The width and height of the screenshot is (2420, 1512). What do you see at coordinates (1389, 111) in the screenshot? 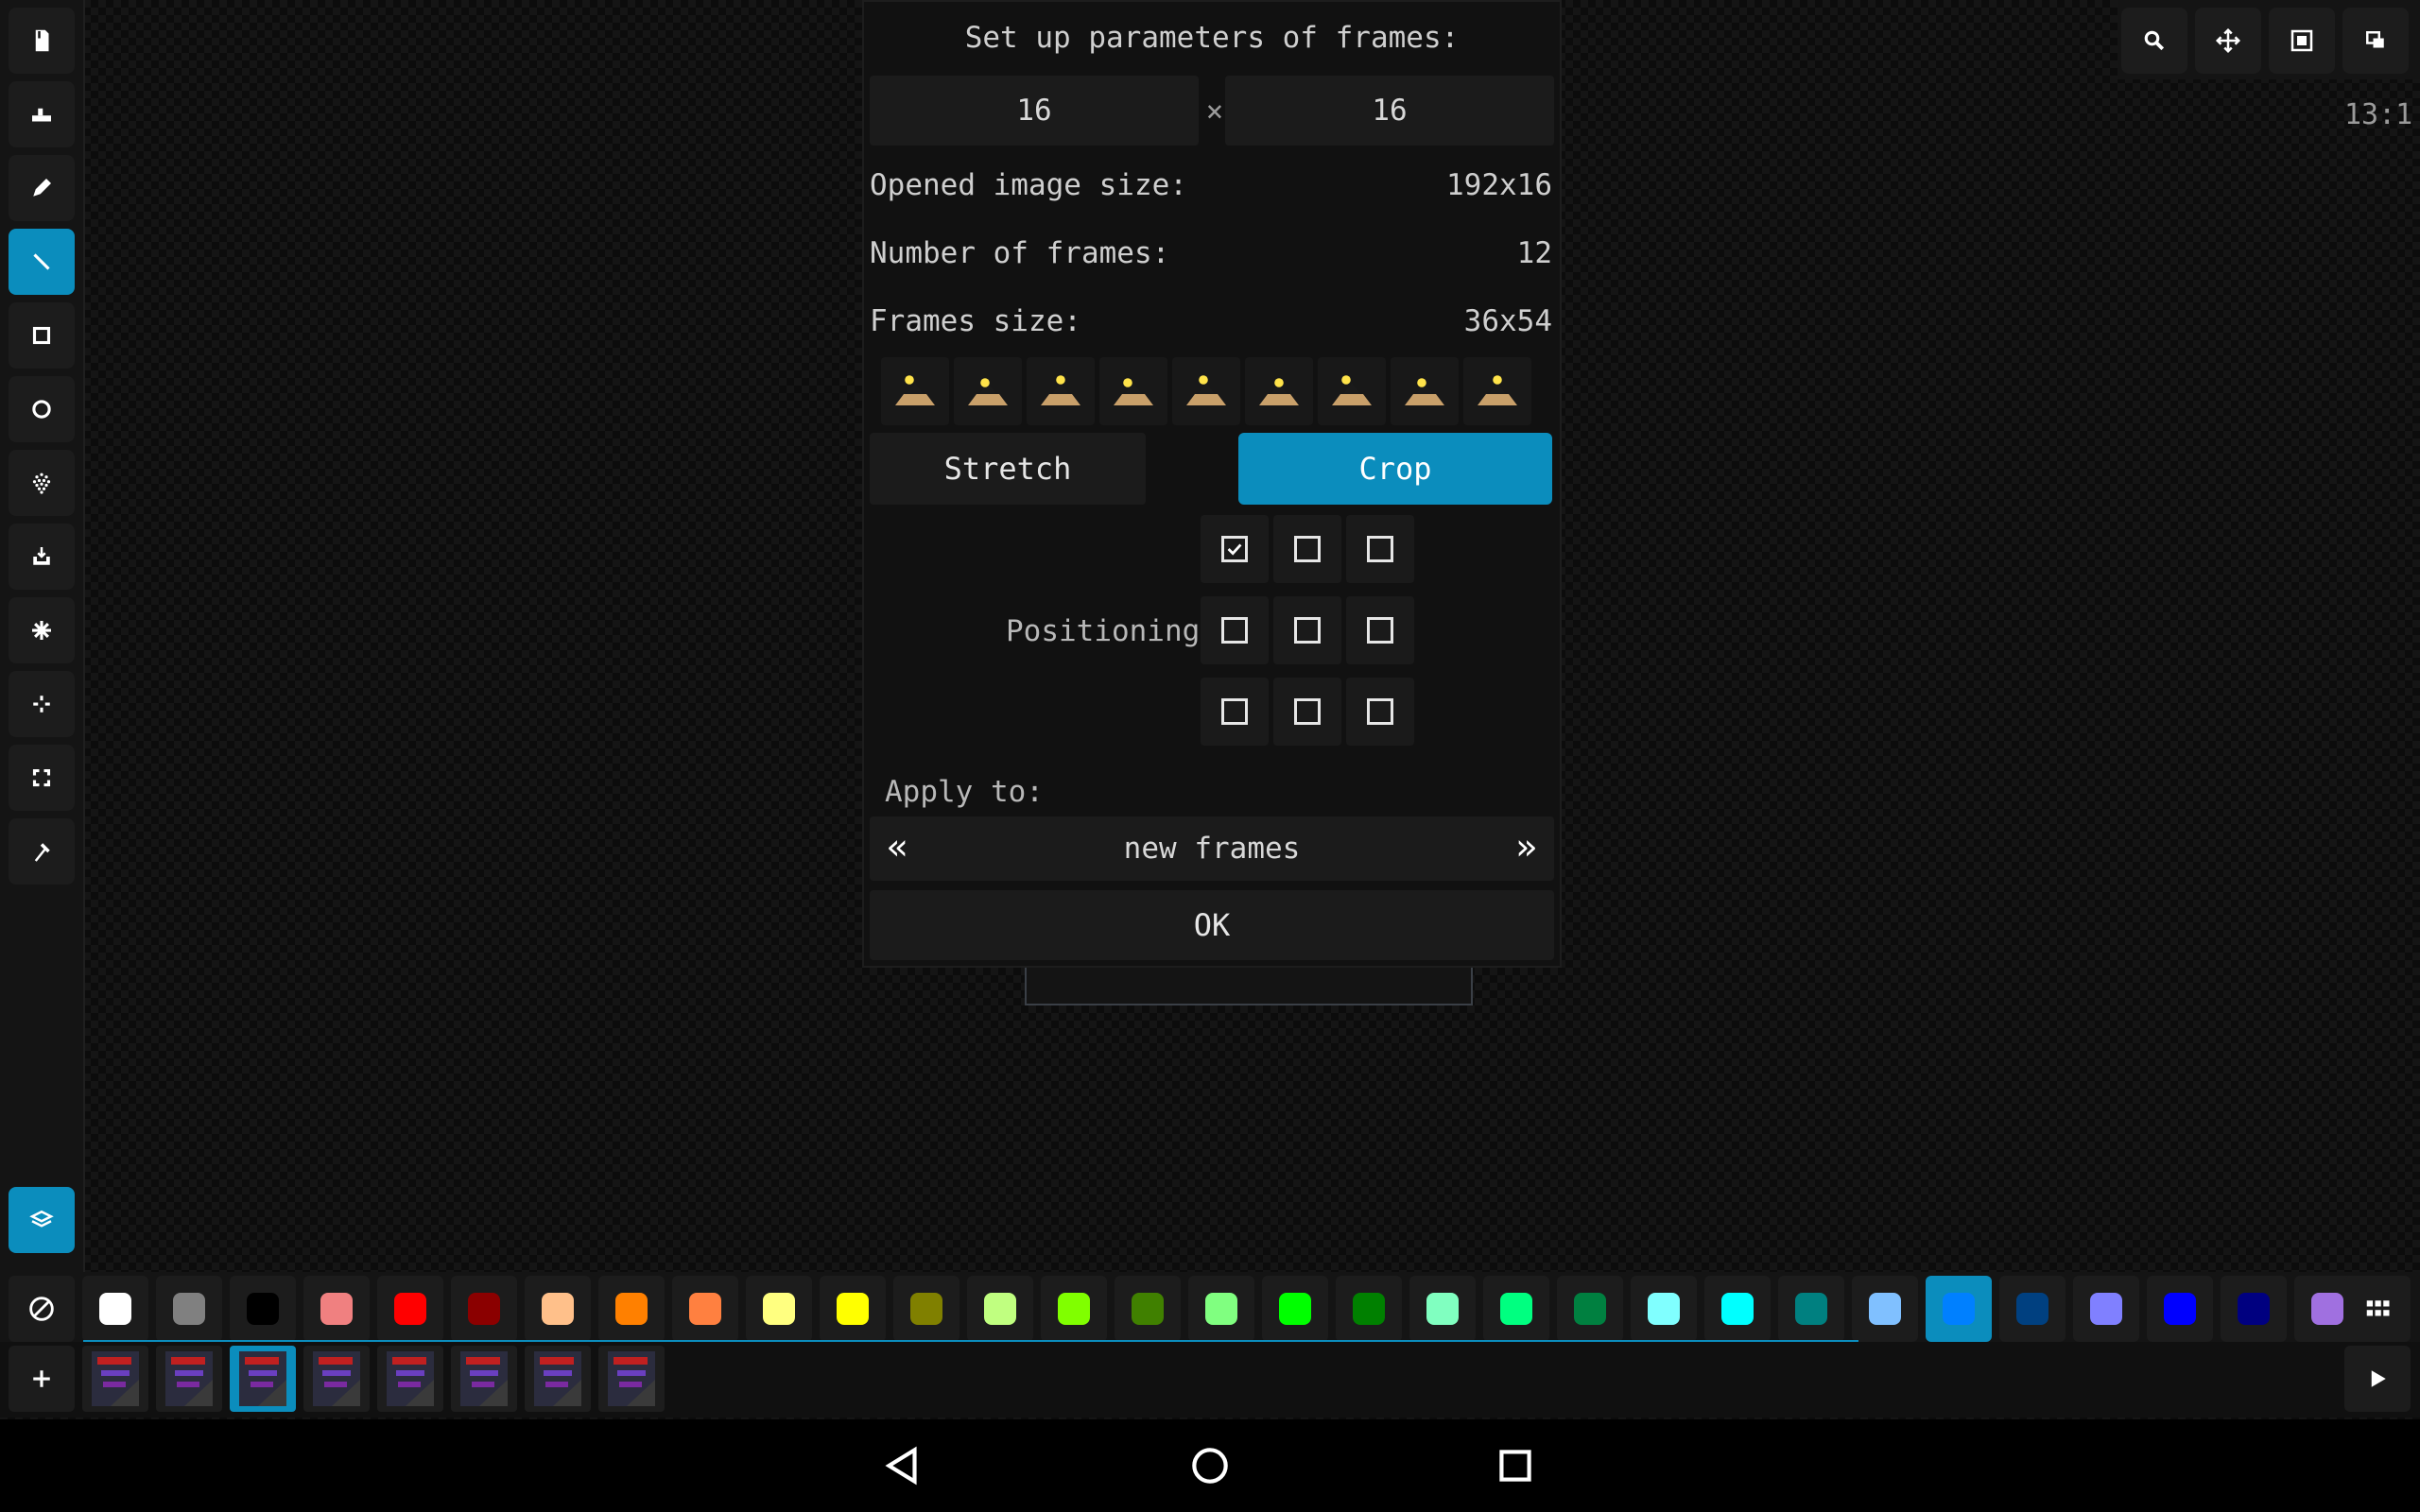
I see `frame-height-input: 16` at bounding box center [1389, 111].